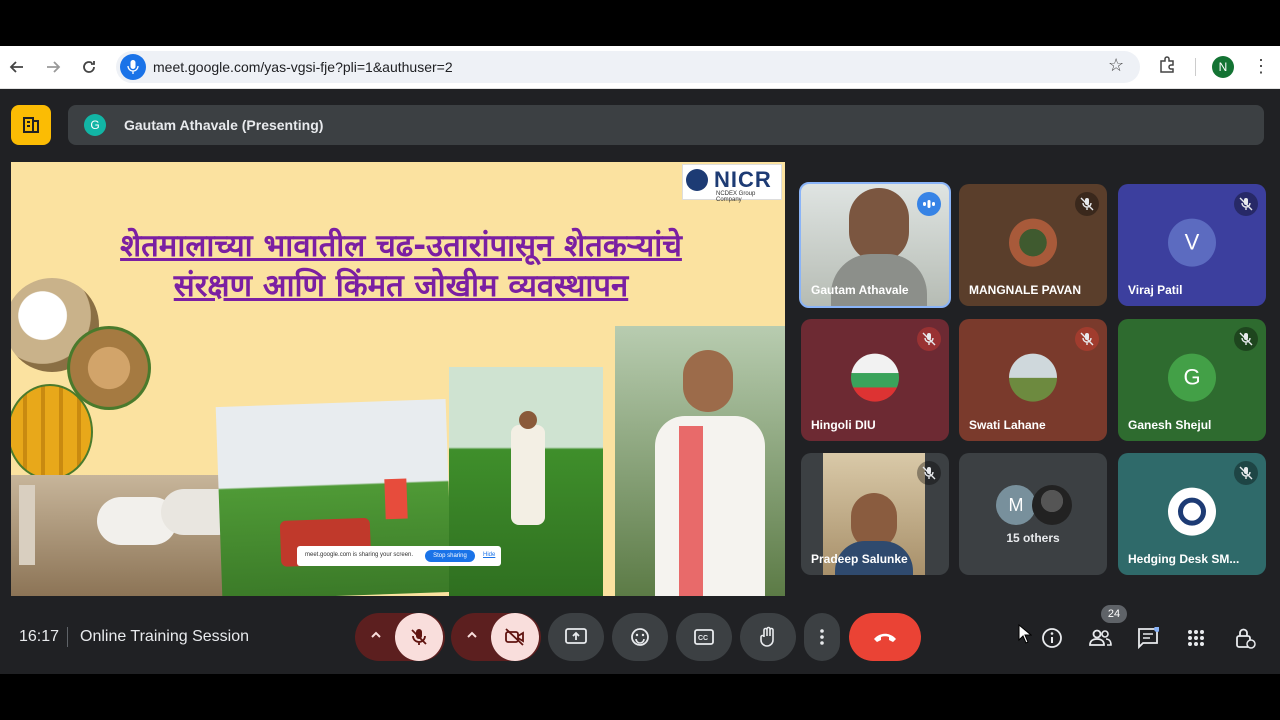 The image size is (1280, 720). I want to click on toolbar-separator, so click(1195, 67).